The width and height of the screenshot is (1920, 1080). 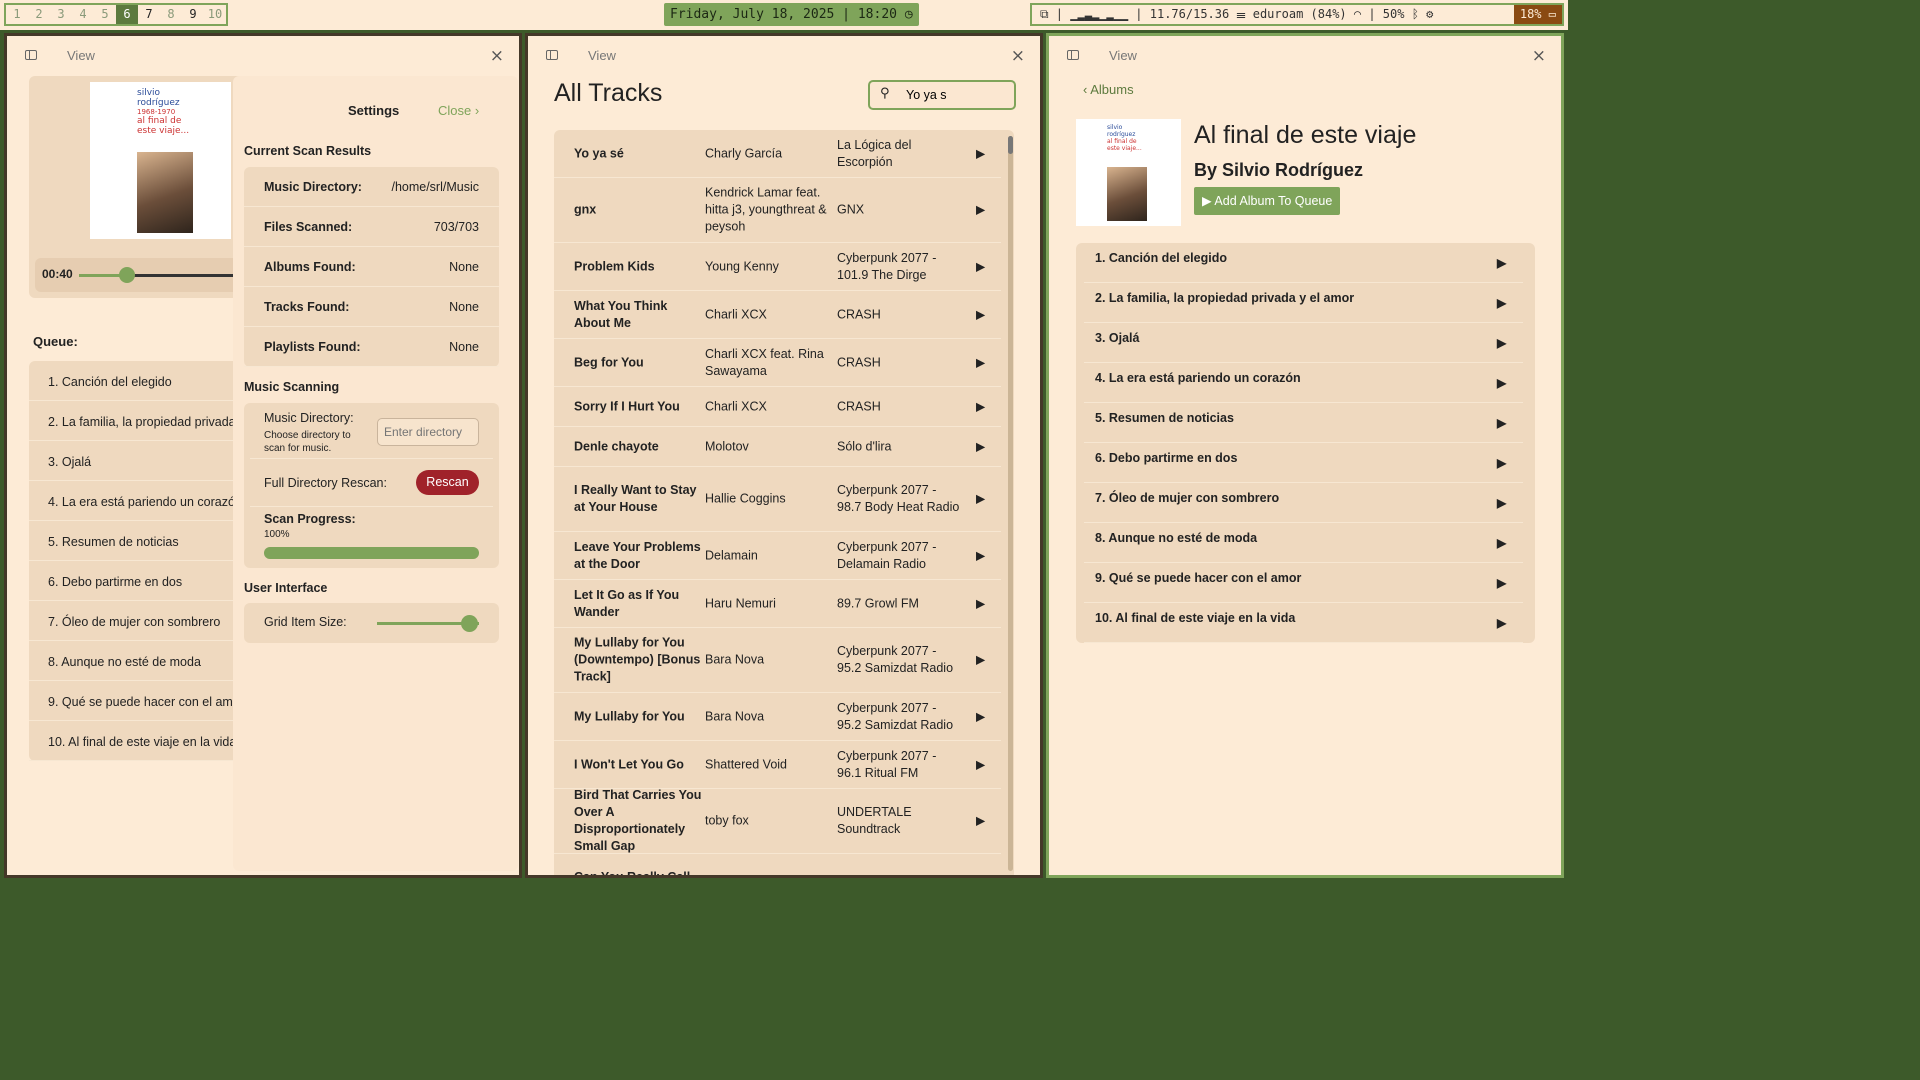 What do you see at coordinates (83, 14) in the screenshot?
I see `workspace-4: 4` at bounding box center [83, 14].